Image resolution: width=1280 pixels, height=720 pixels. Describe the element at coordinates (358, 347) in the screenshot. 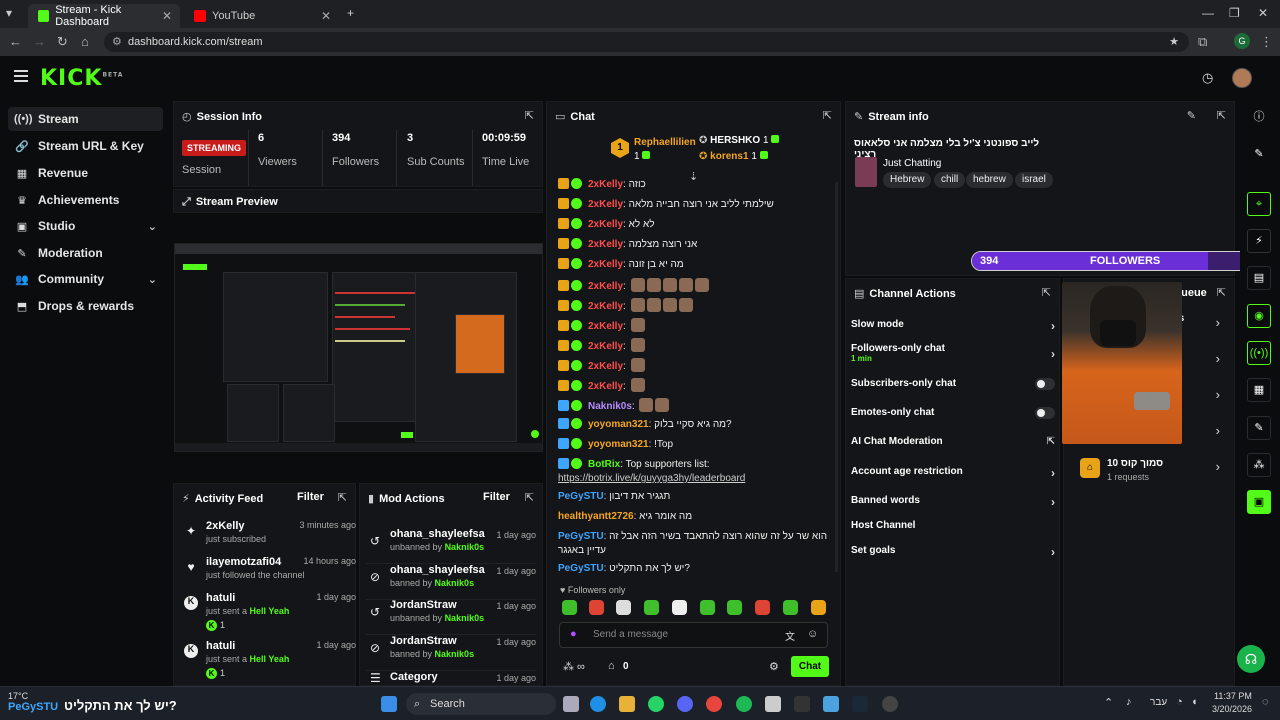

I see `stream-preview-video` at that location.